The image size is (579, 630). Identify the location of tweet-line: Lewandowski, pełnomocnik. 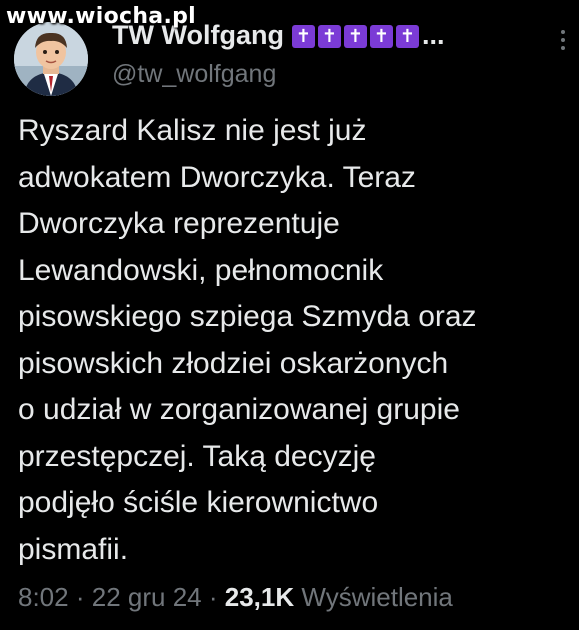
(201, 270).